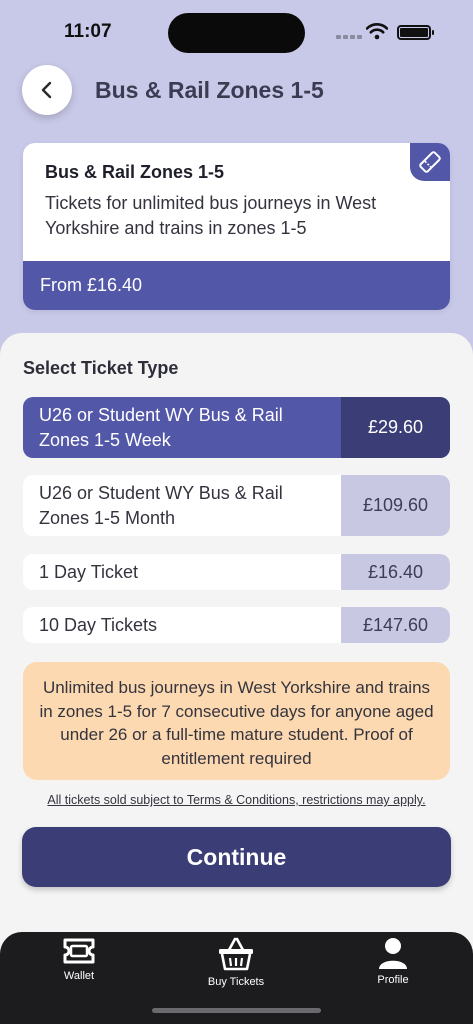  What do you see at coordinates (415, 32) in the screenshot?
I see `battery-icon` at bounding box center [415, 32].